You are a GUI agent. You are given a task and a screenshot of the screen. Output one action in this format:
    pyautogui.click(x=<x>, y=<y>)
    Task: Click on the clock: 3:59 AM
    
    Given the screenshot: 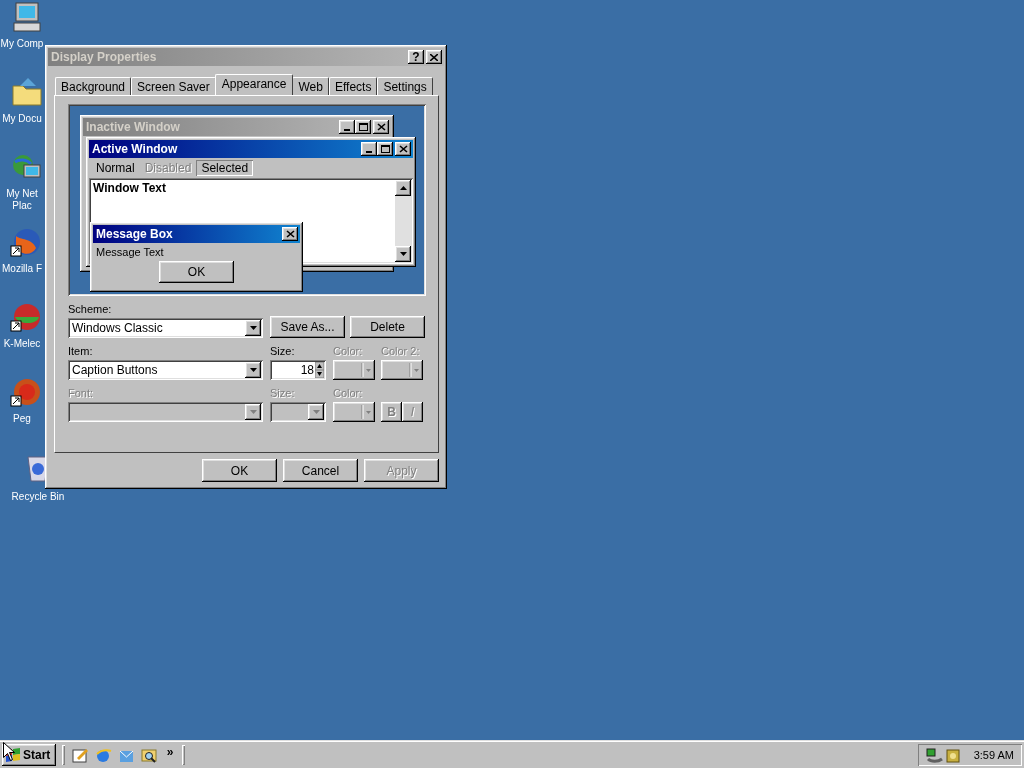 What is the action you would take?
    pyautogui.click(x=993, y=755)
    